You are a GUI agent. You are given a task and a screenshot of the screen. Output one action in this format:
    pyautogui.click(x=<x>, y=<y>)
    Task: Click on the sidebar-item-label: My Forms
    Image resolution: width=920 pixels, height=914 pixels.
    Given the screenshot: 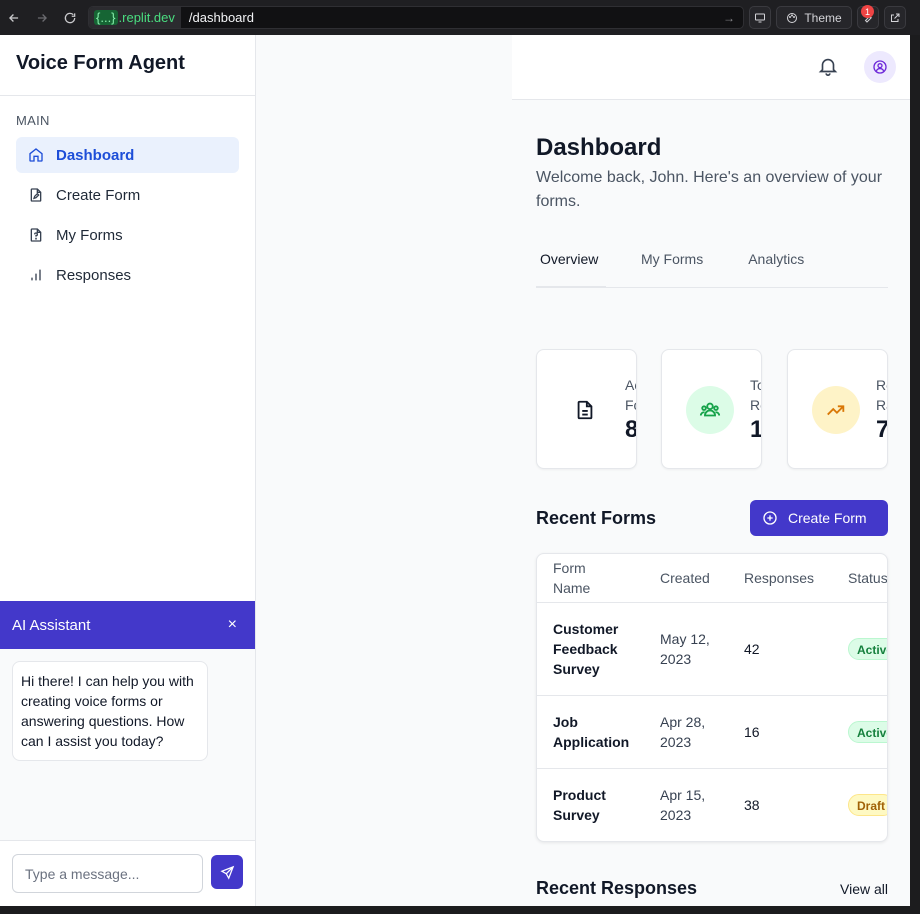 What is the action you would take?
    pyautogui.click(x=89, y=235)
    